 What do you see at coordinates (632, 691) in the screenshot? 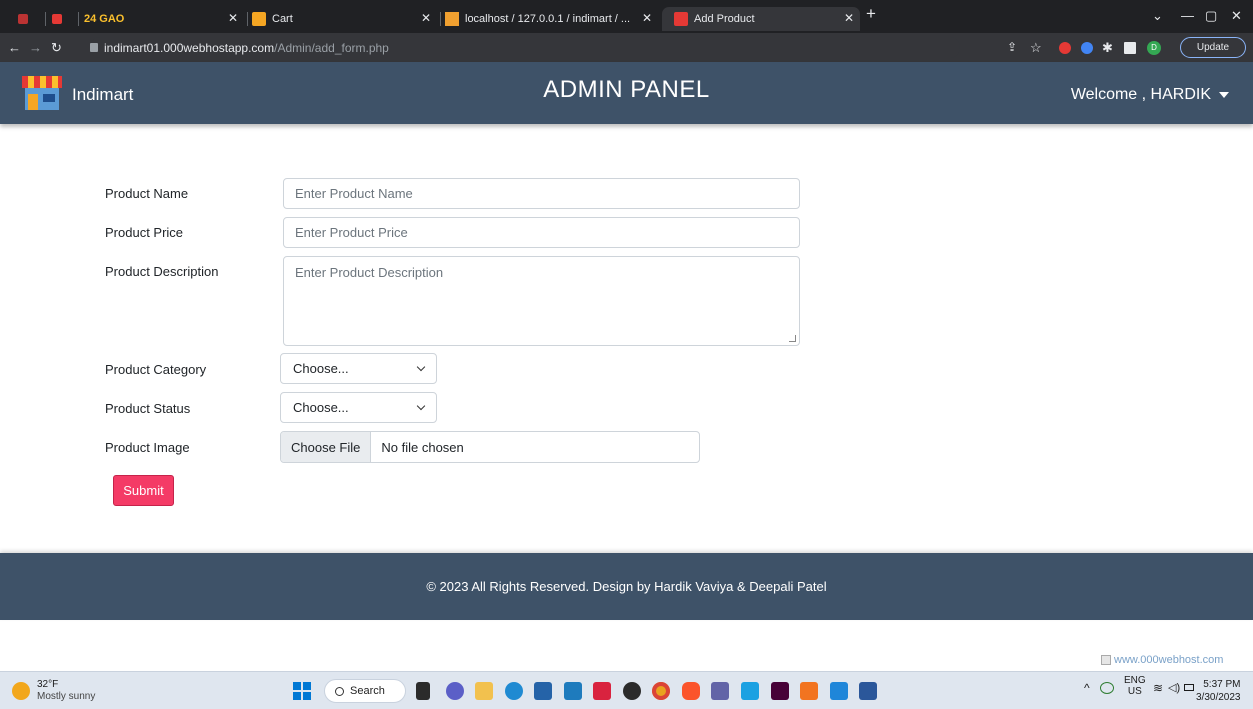
I see `eclipse-icon` at bounding box center [632, 691].